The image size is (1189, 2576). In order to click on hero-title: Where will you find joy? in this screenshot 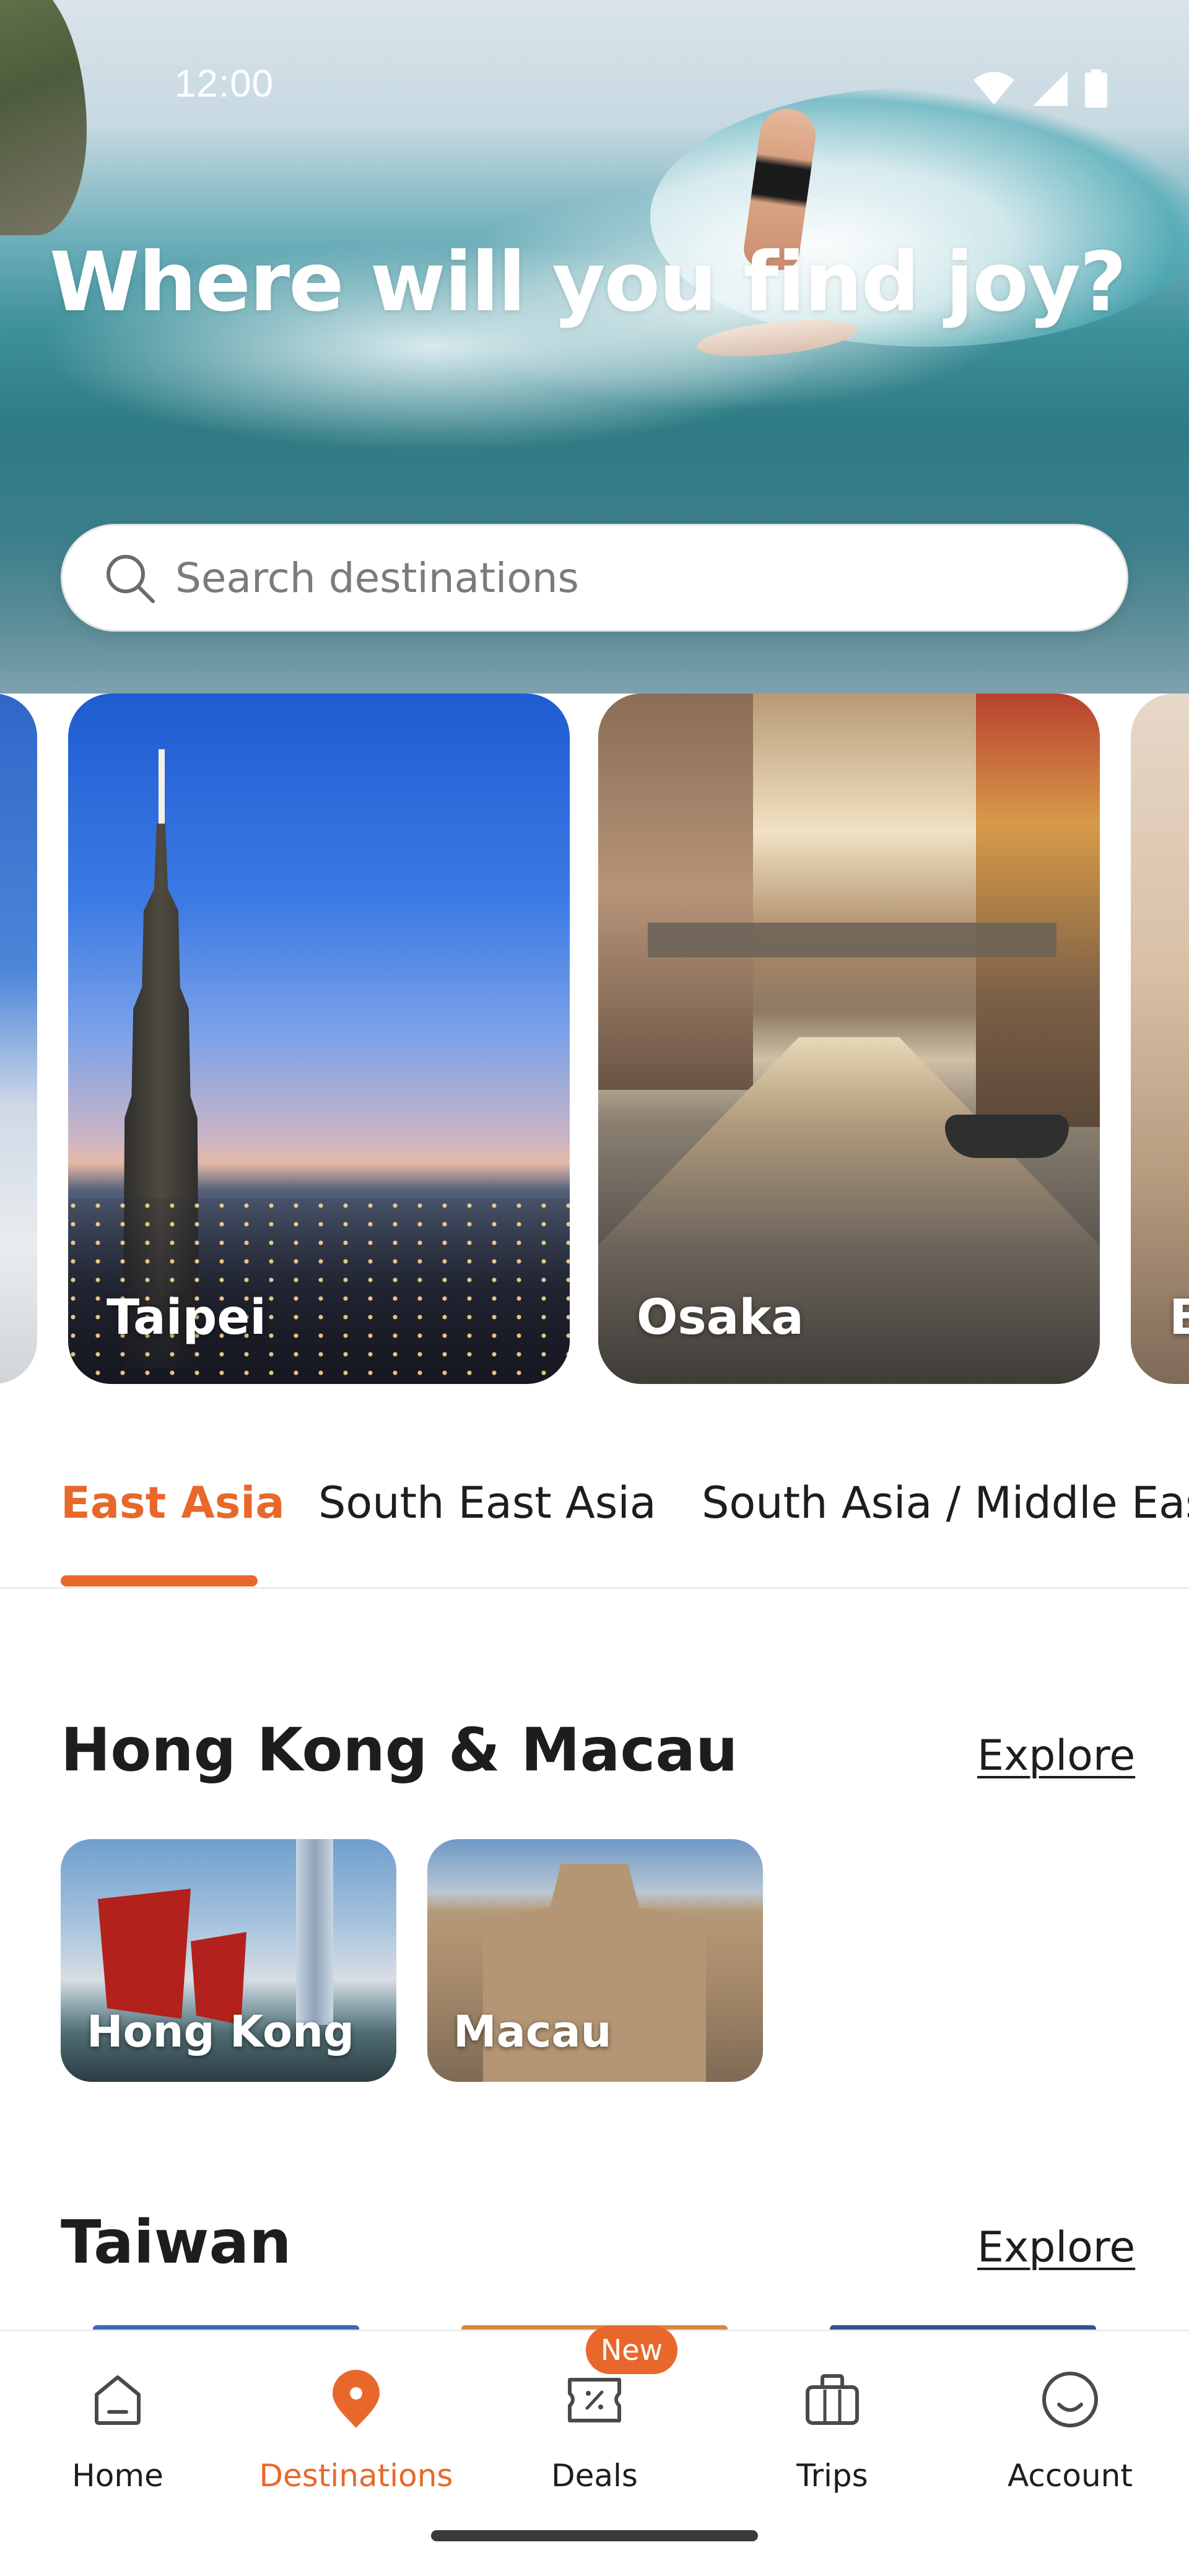, I will do `click(588, 282)`.